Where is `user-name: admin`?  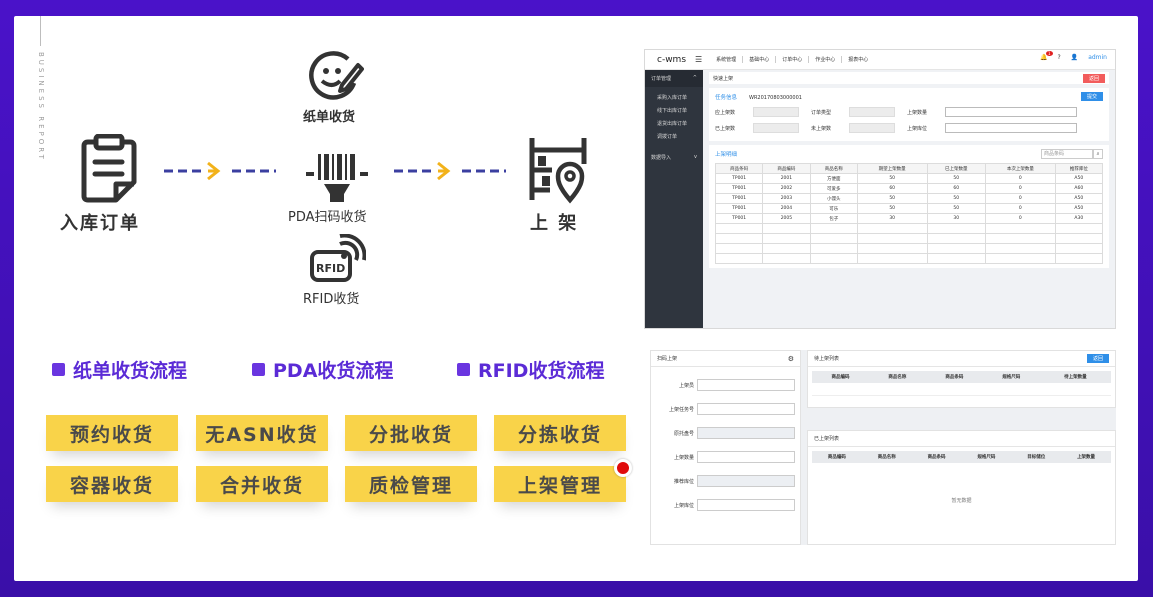 user-name: admin is located at coordinates (1097, 57).